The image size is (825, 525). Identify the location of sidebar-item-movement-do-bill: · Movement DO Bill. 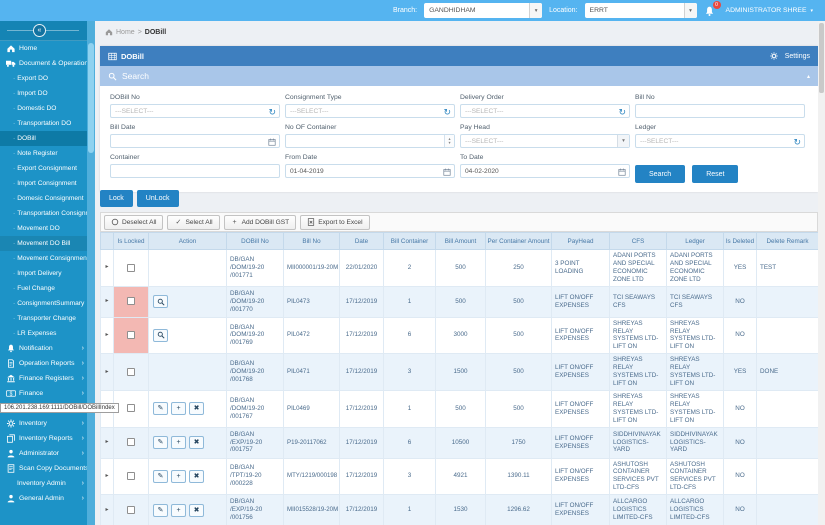
(43, 243).